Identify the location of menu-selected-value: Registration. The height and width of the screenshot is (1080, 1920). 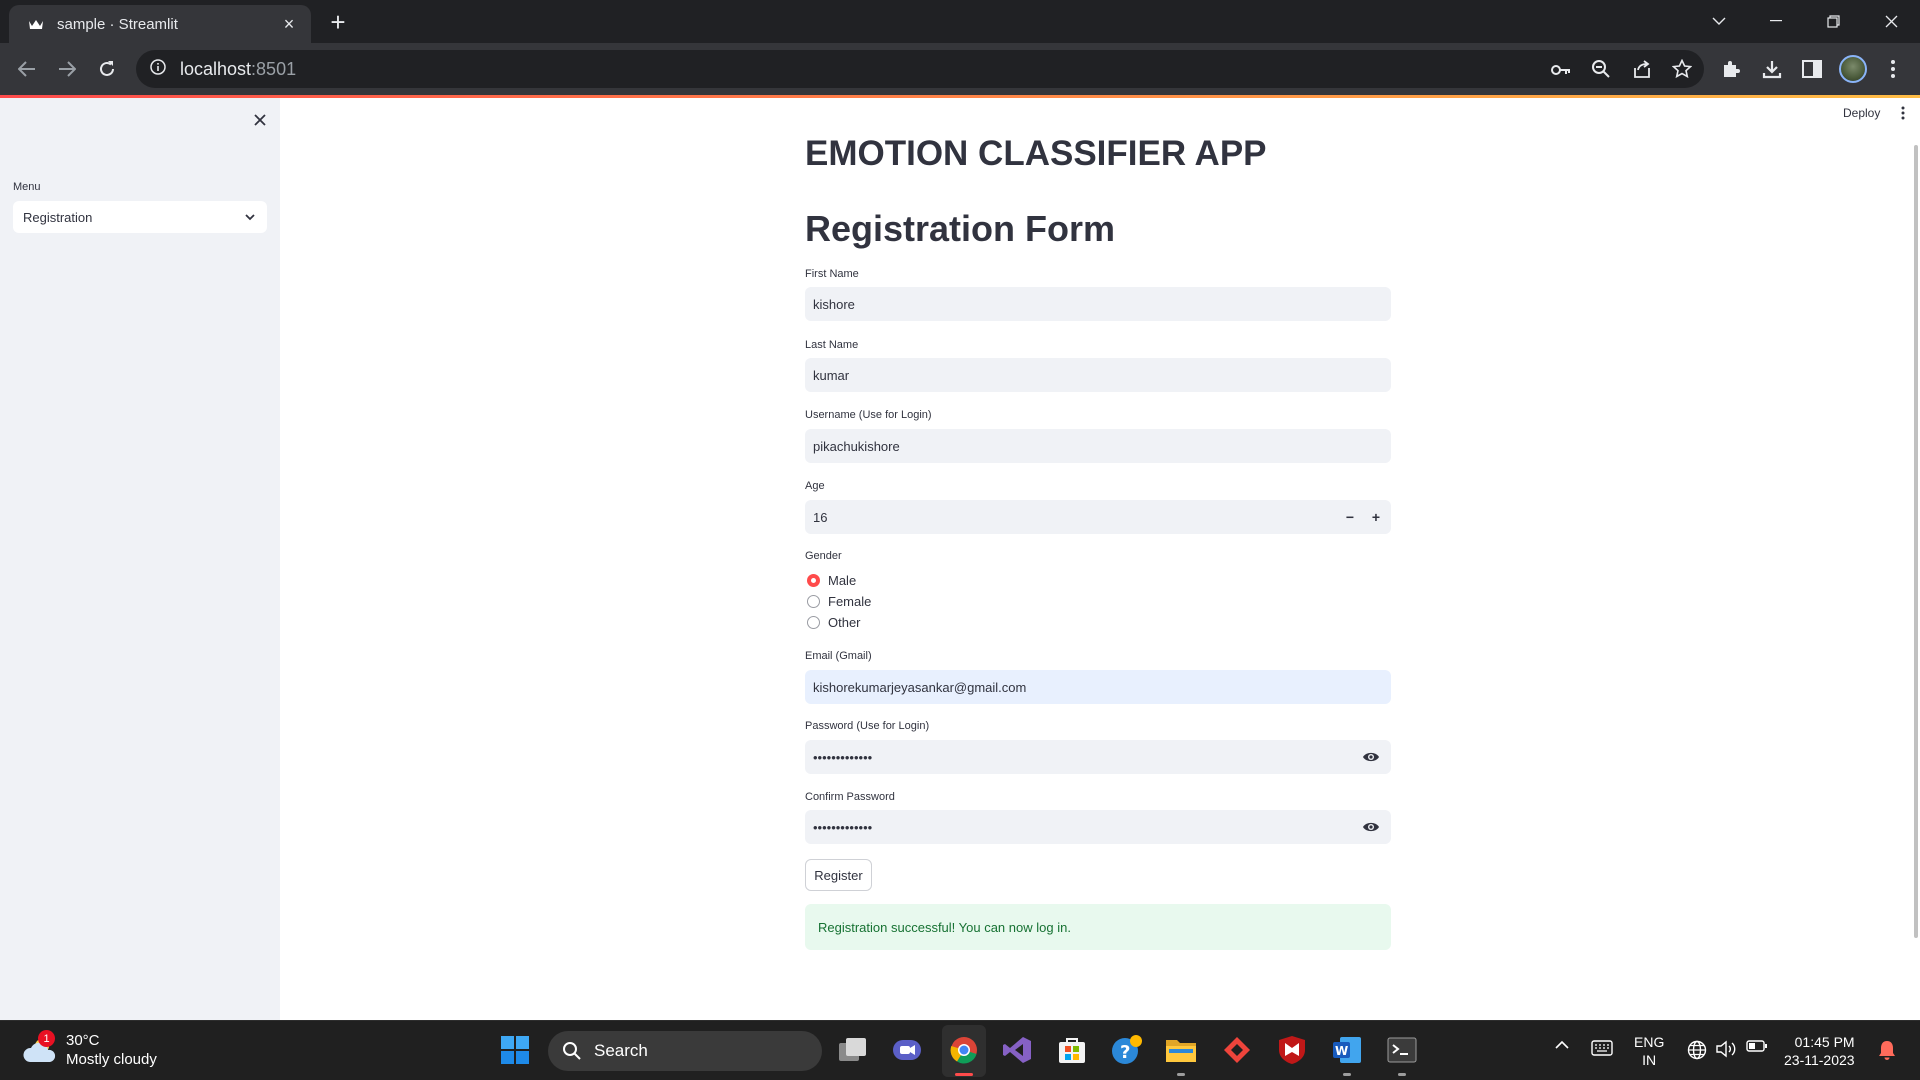
(58, 217).